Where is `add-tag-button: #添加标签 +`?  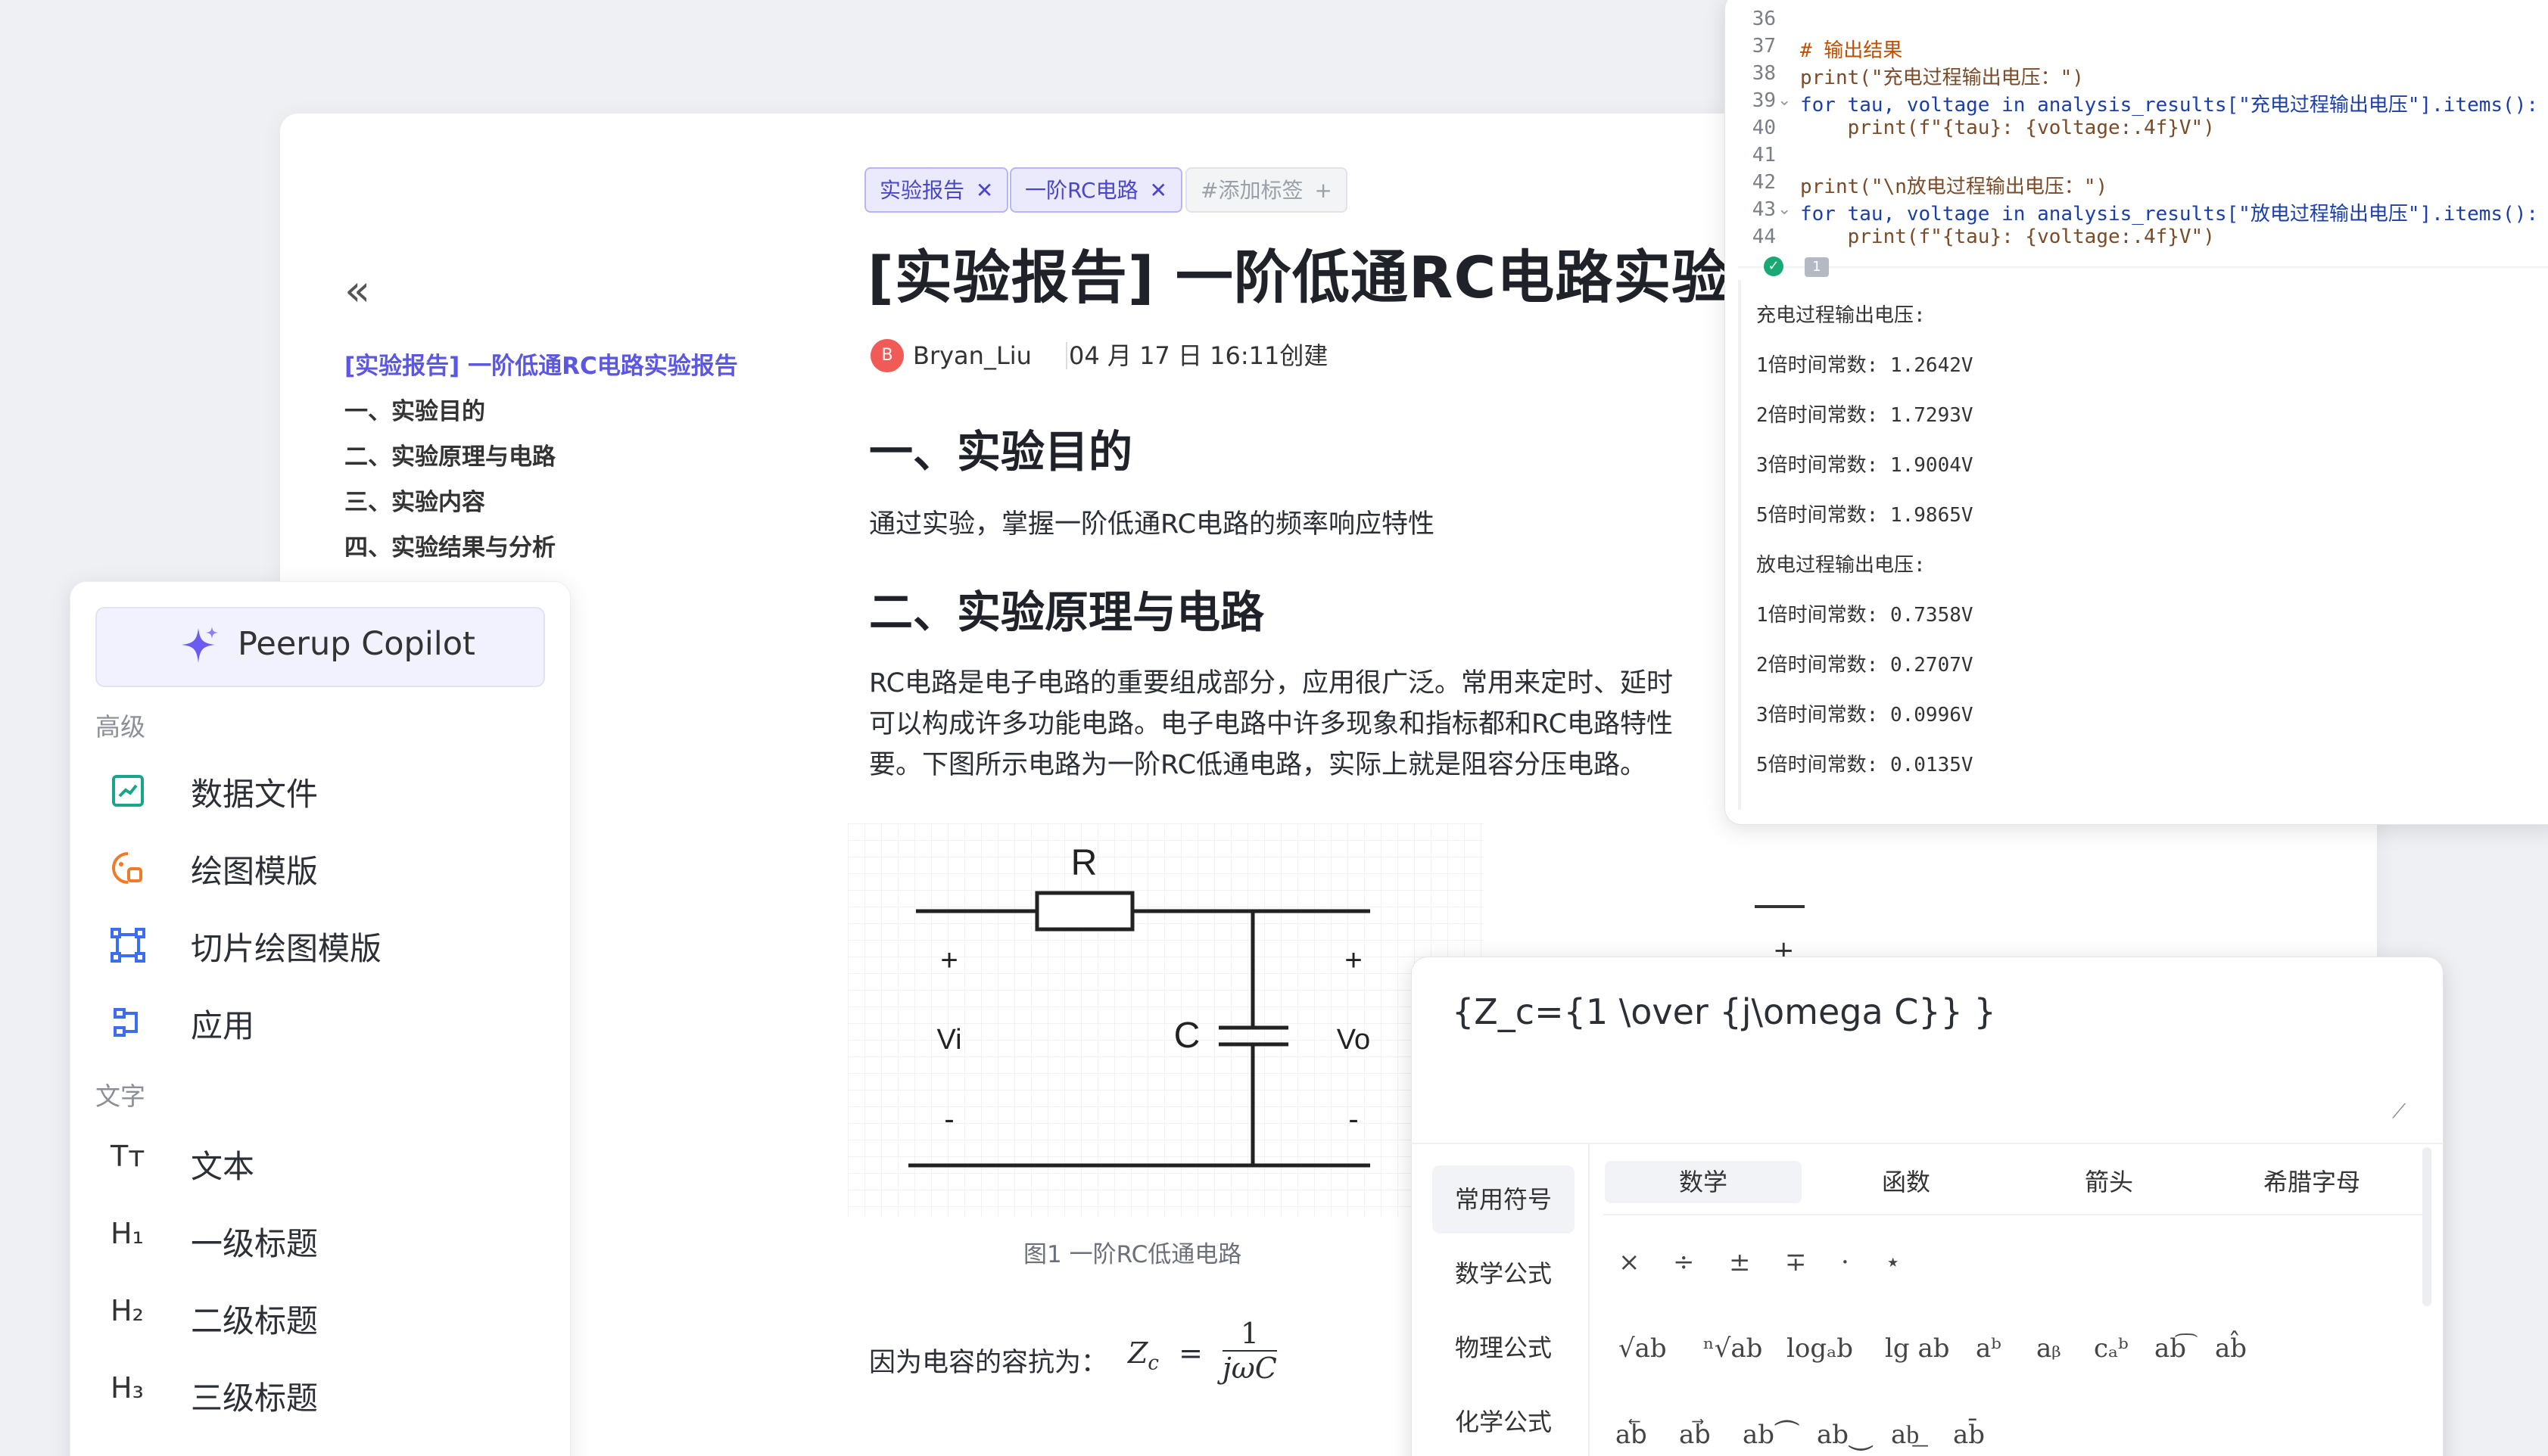
add-tag-button: #添加标签 + is located at coordinates (1266, 190).